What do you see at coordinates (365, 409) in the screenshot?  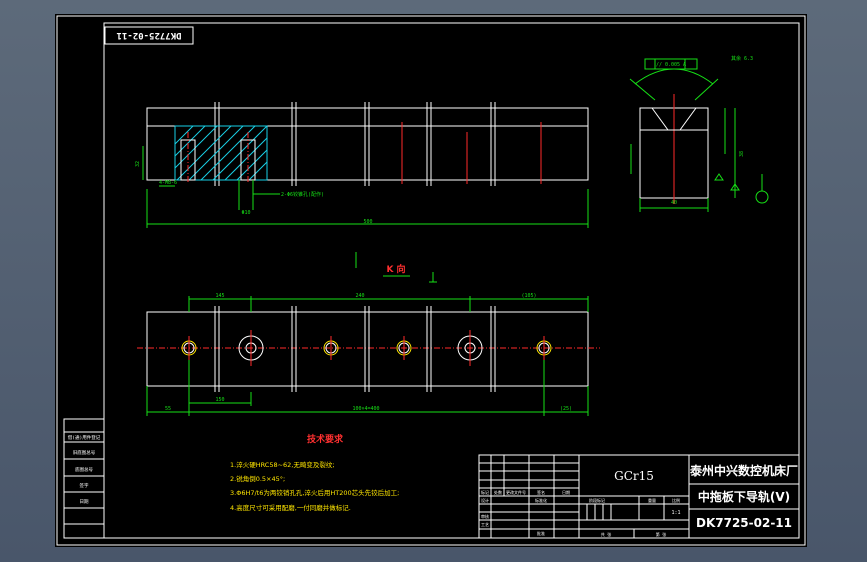 I see `dim-pitch: 100×4=400` at bounding box center [365, 409].